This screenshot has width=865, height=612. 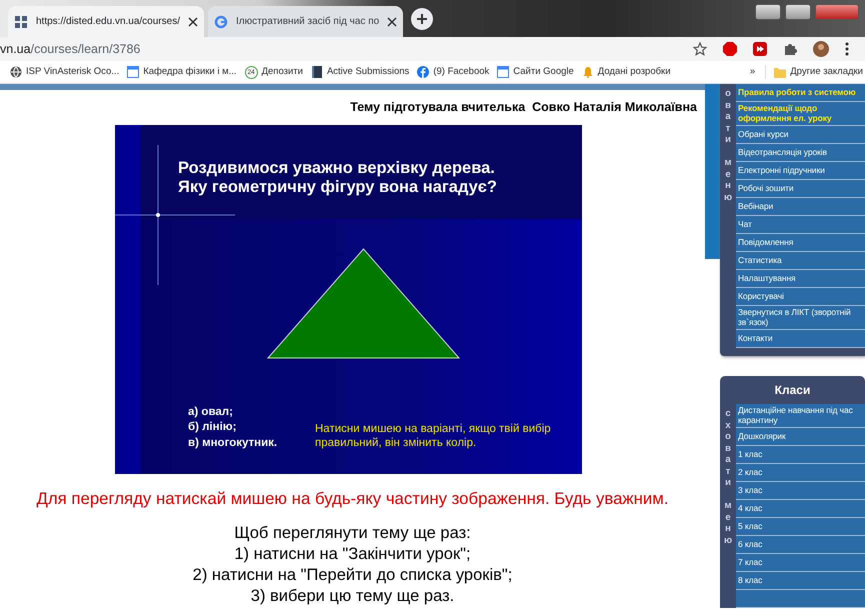 What do you see at coordinates (523, 107) in the screenshot?
I see `author-line: Тему підготувала вчителька Совко Наталія Миколаївна` at bounding box center [523, 107].